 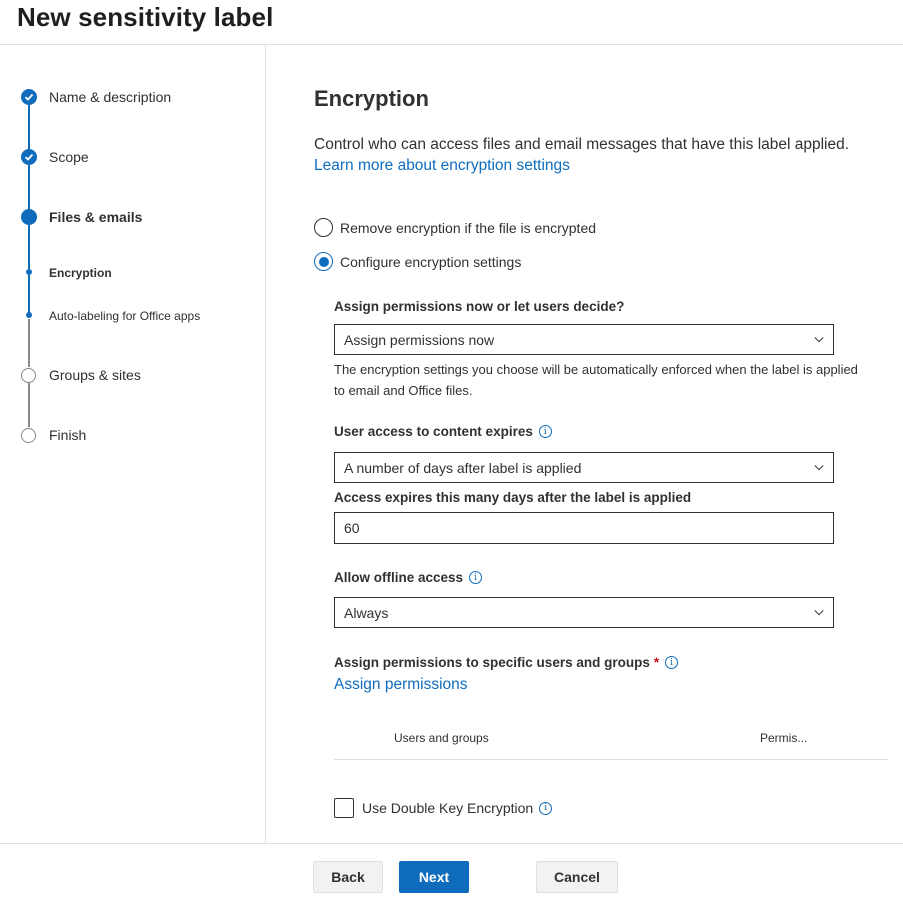 What do you see at coordinates (366, 612) in the screenshot?
I see `dropdown-value: Always` at bounding box center [366, 612].